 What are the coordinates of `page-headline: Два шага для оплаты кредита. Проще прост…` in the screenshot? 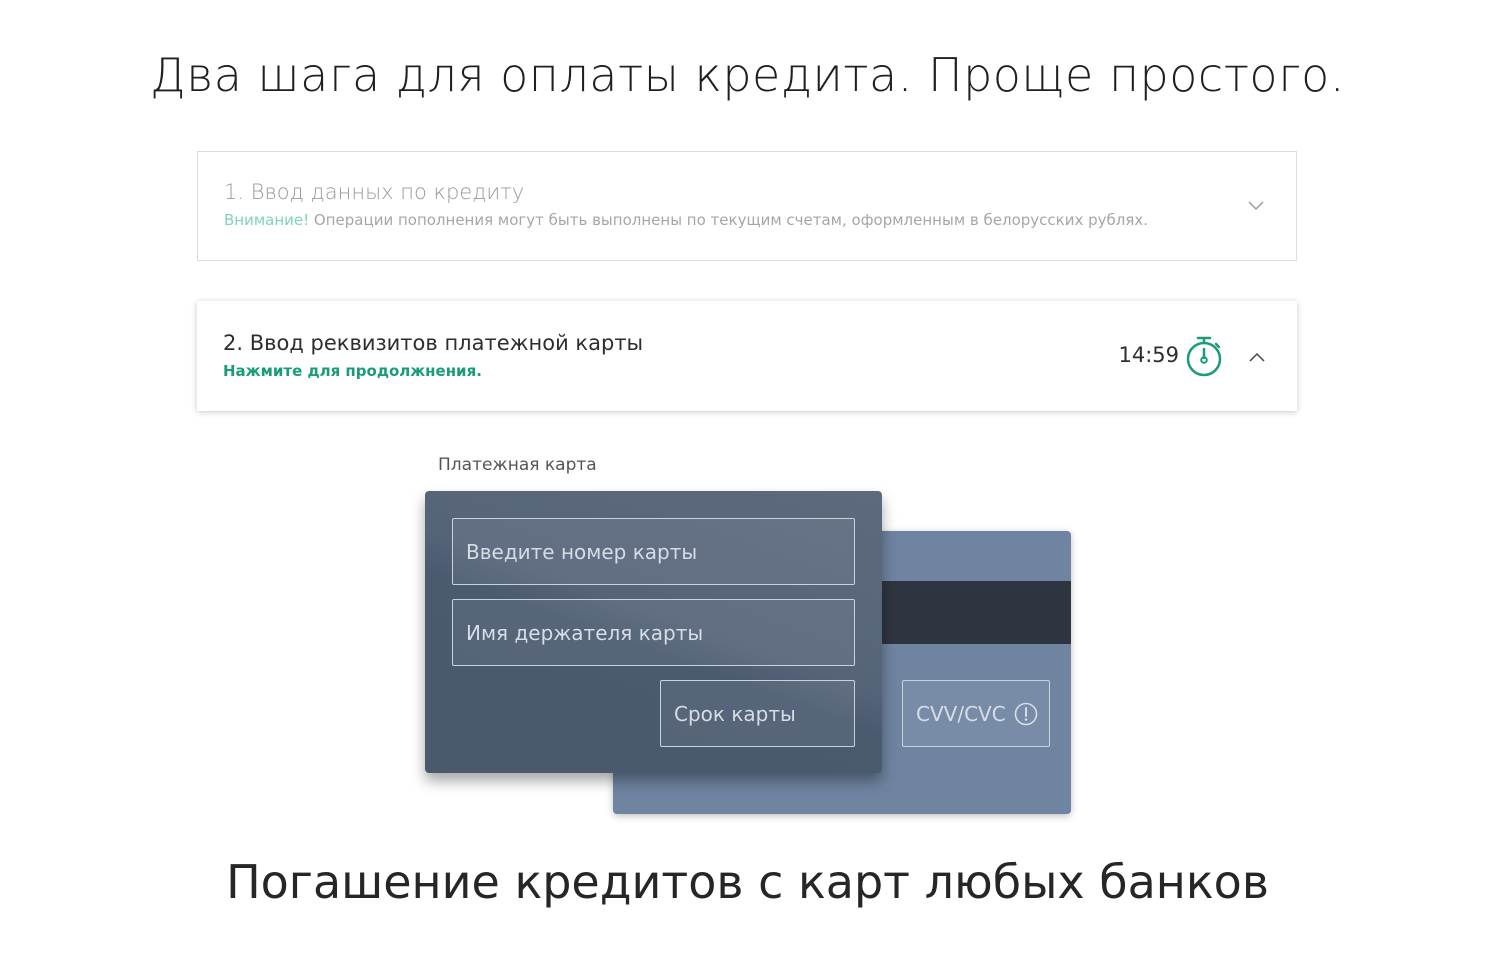 It's located at (747, 75).